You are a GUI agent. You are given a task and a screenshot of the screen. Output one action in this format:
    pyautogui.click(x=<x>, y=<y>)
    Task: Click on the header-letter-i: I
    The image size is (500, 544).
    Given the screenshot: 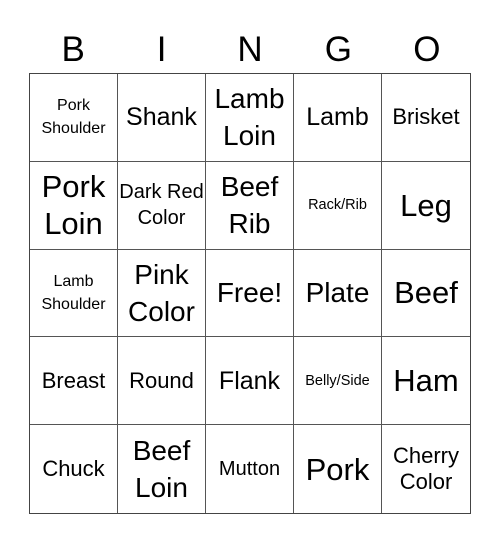 What is the action you would take?
    pyautogui.click(x=161, y=49)
    